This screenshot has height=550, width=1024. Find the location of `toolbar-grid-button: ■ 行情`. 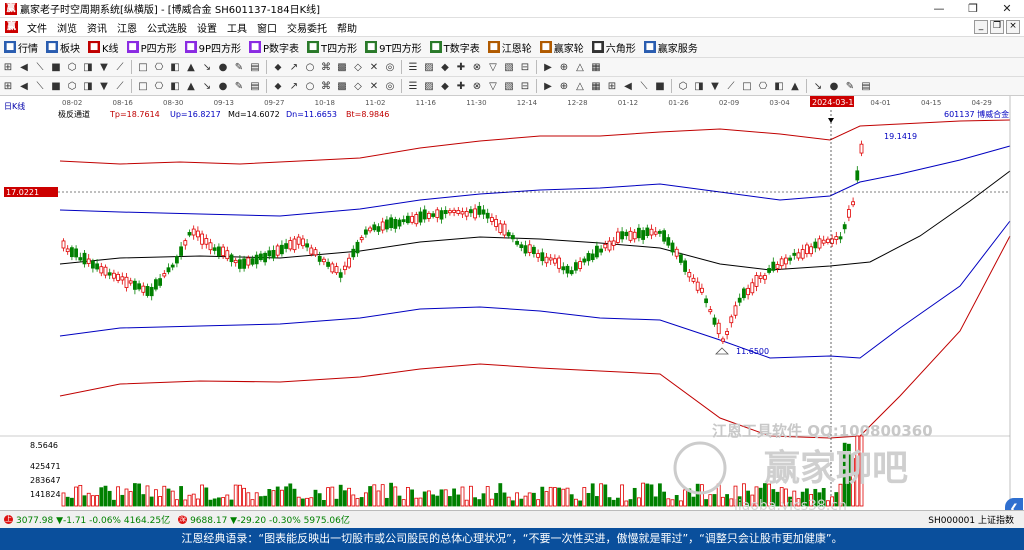

toolbar-grid-button: ■ 行情 is located at coordinates (21, 47).